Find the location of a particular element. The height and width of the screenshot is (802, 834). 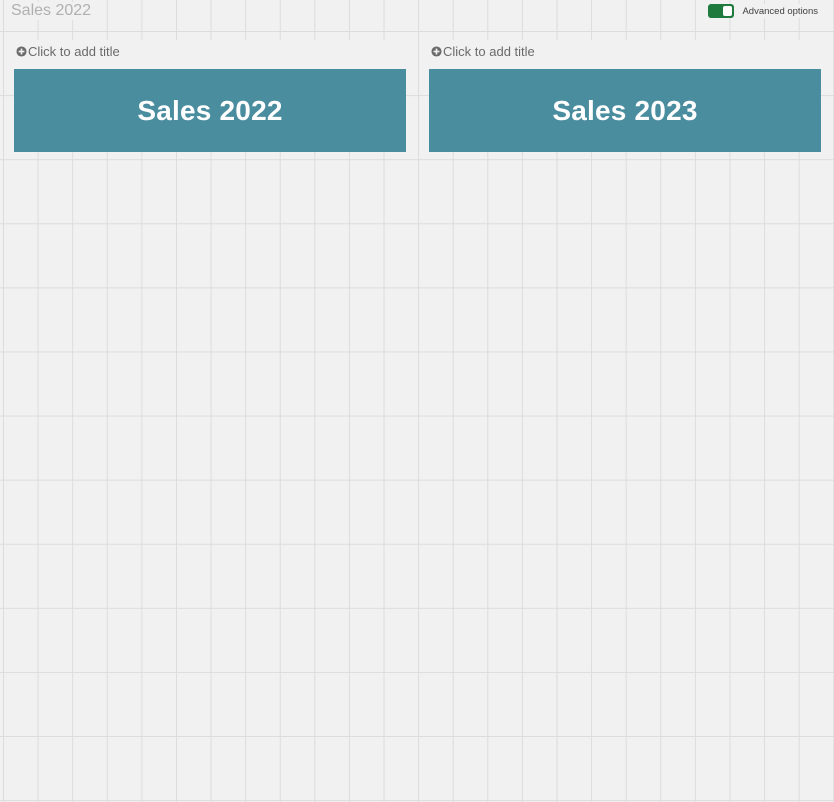

kpi-panel-right: Click to add title Sales 2023 is located at coordinates (625, 96).